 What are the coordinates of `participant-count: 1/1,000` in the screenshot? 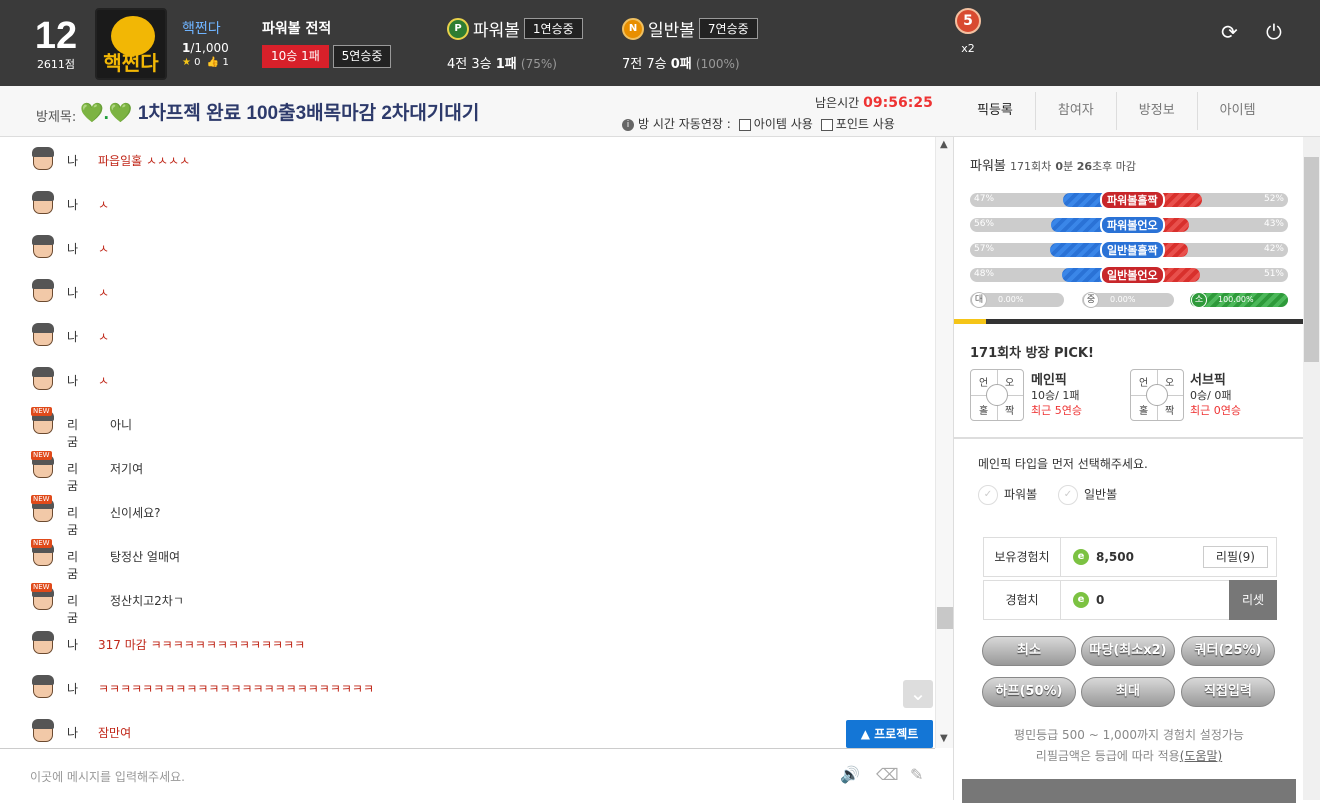 It's located at (205, 48).